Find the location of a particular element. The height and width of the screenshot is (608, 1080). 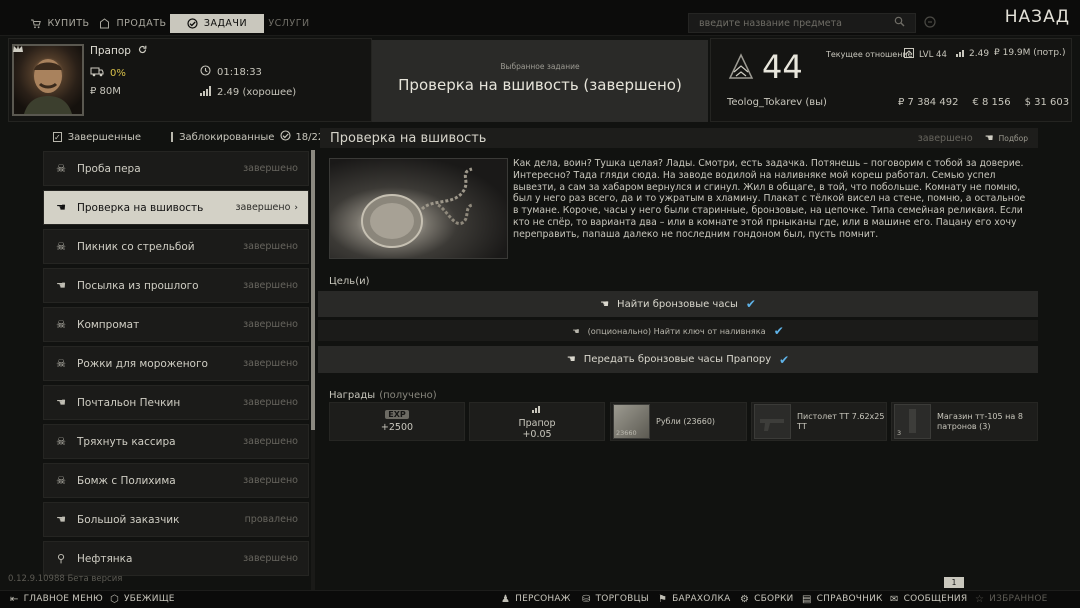

hideout-icon: ⬡ is located at coordinates (114, 599).